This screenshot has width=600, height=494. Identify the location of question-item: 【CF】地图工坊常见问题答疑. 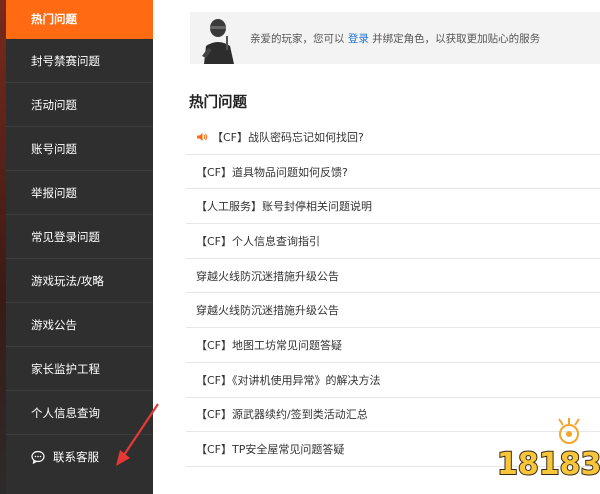
(393, 345).